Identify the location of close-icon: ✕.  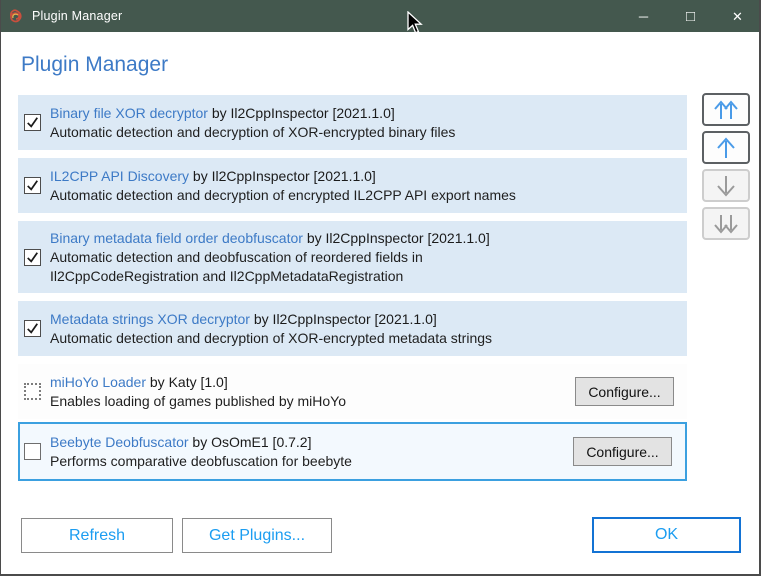
(737, 16).